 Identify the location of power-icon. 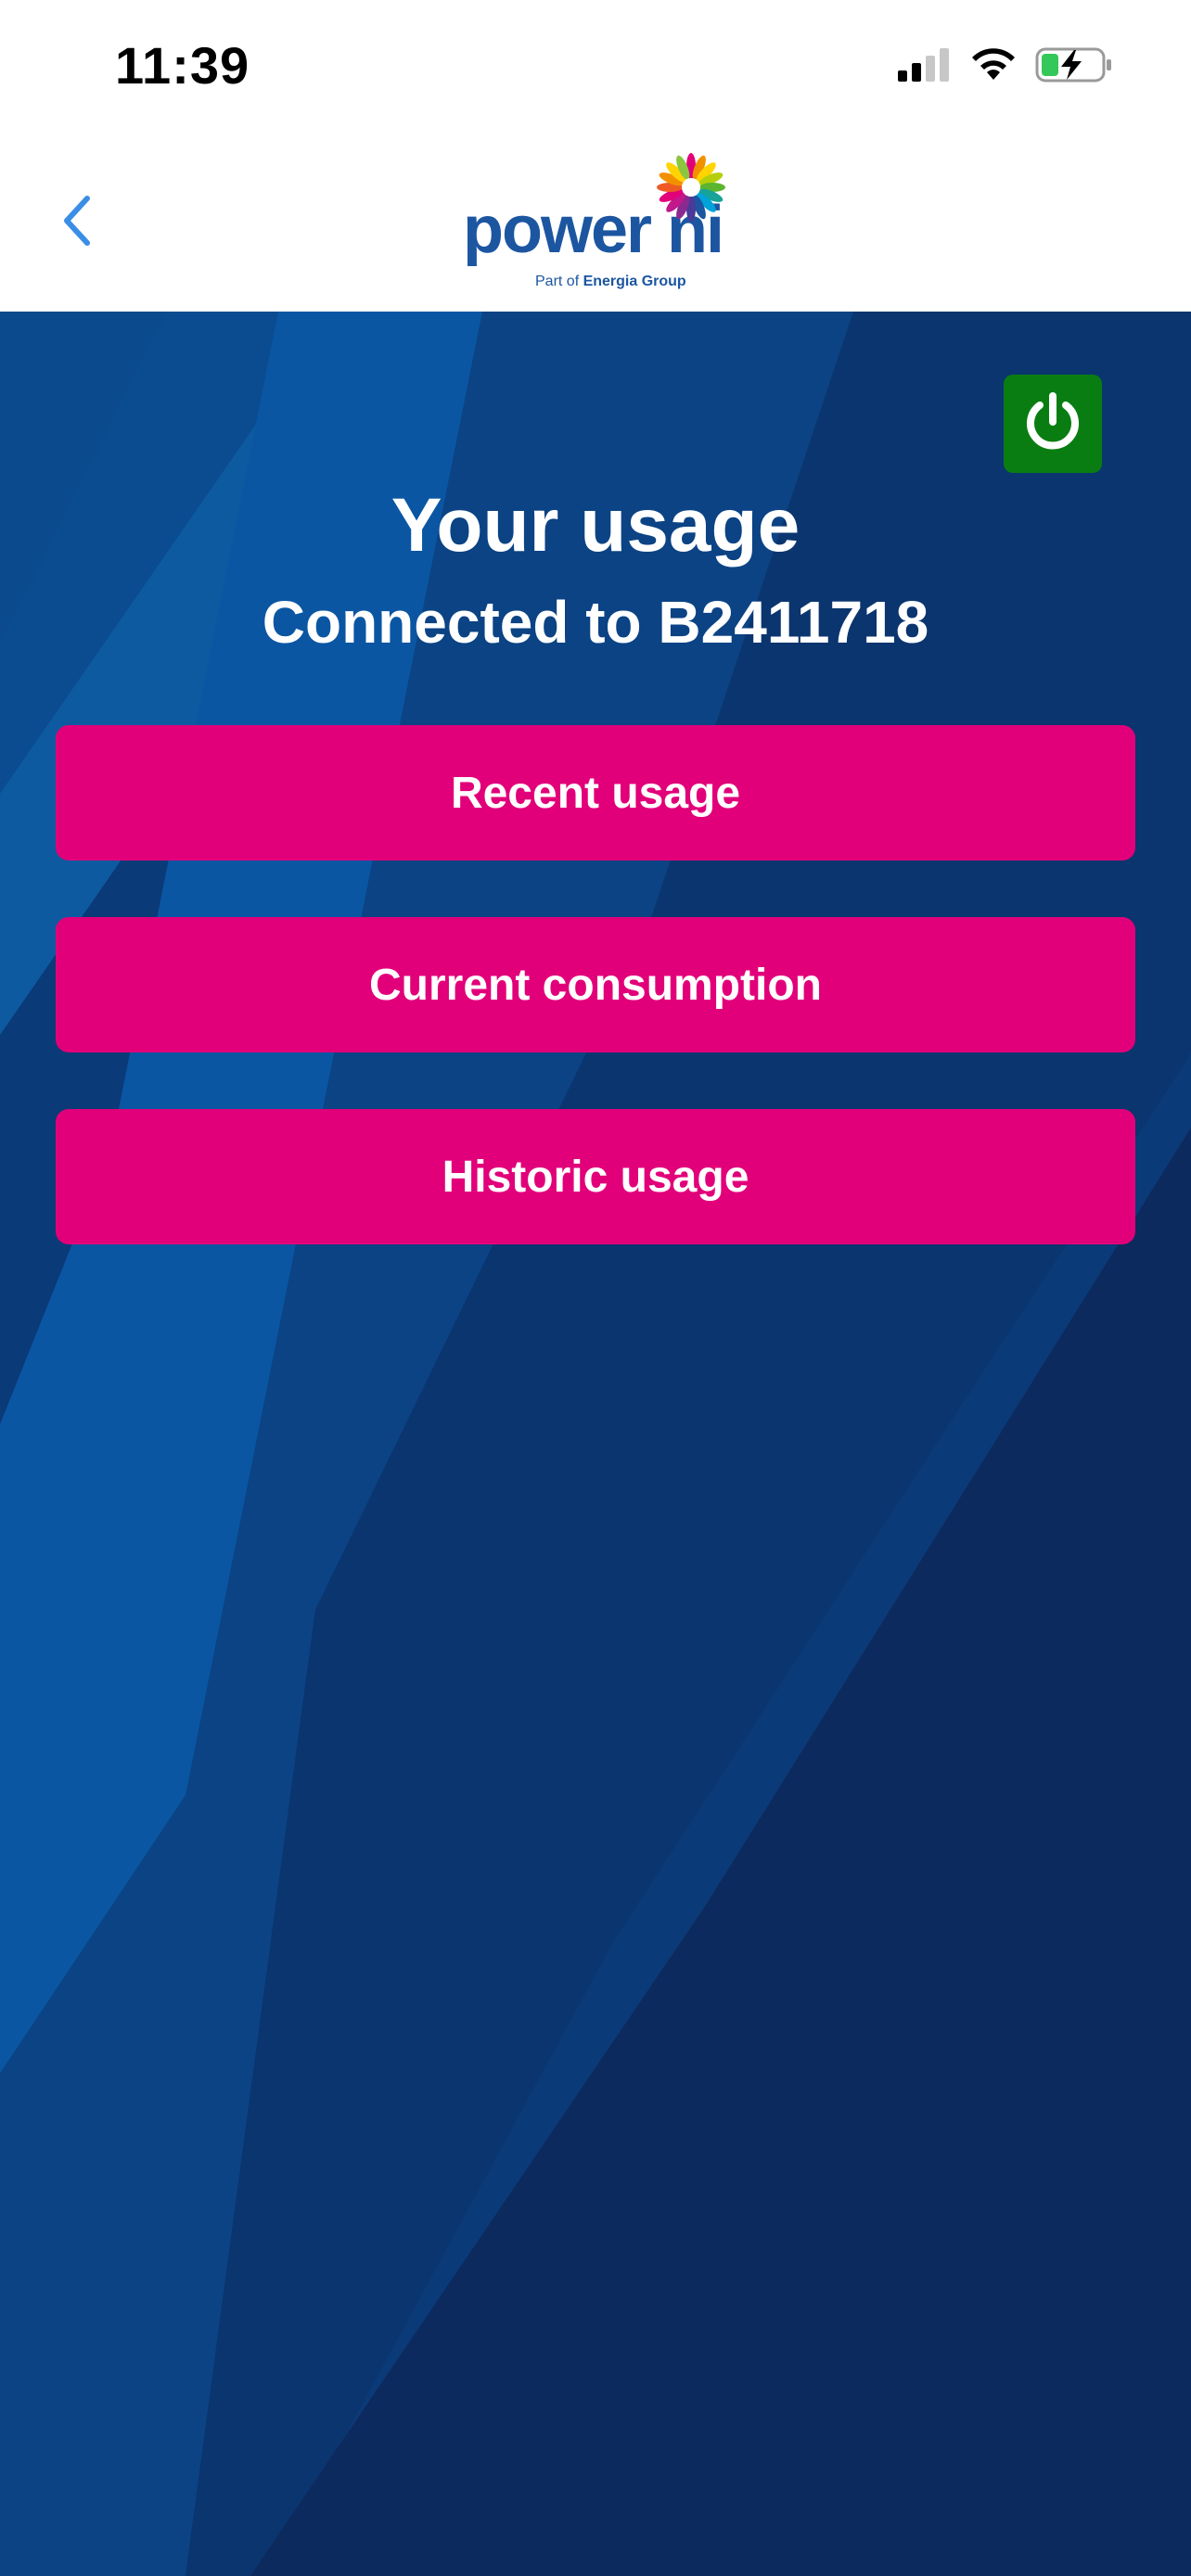
(1052, 425).